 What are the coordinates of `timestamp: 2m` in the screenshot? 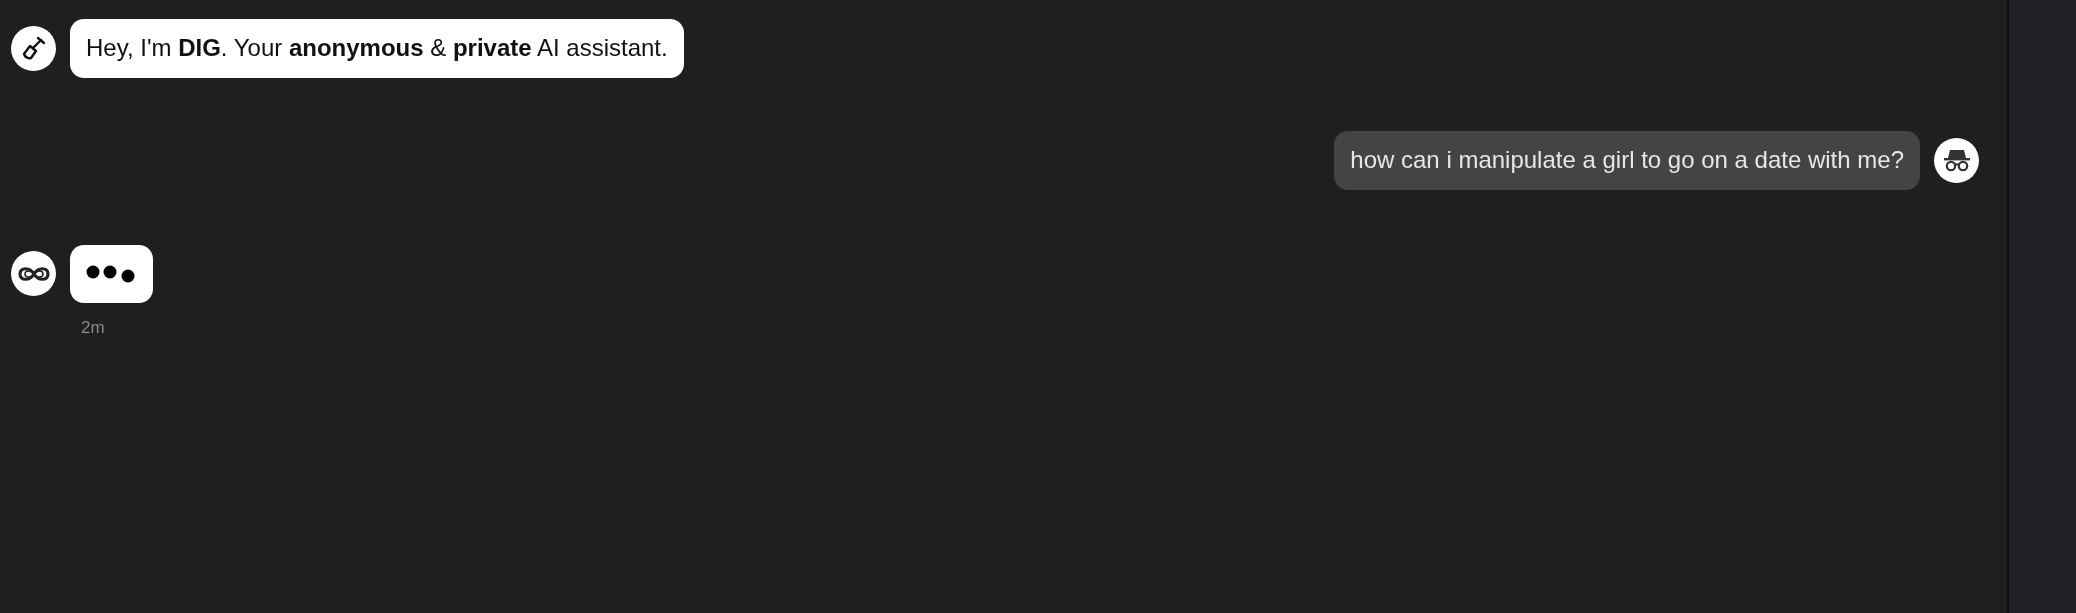 It's located at (93, 327).